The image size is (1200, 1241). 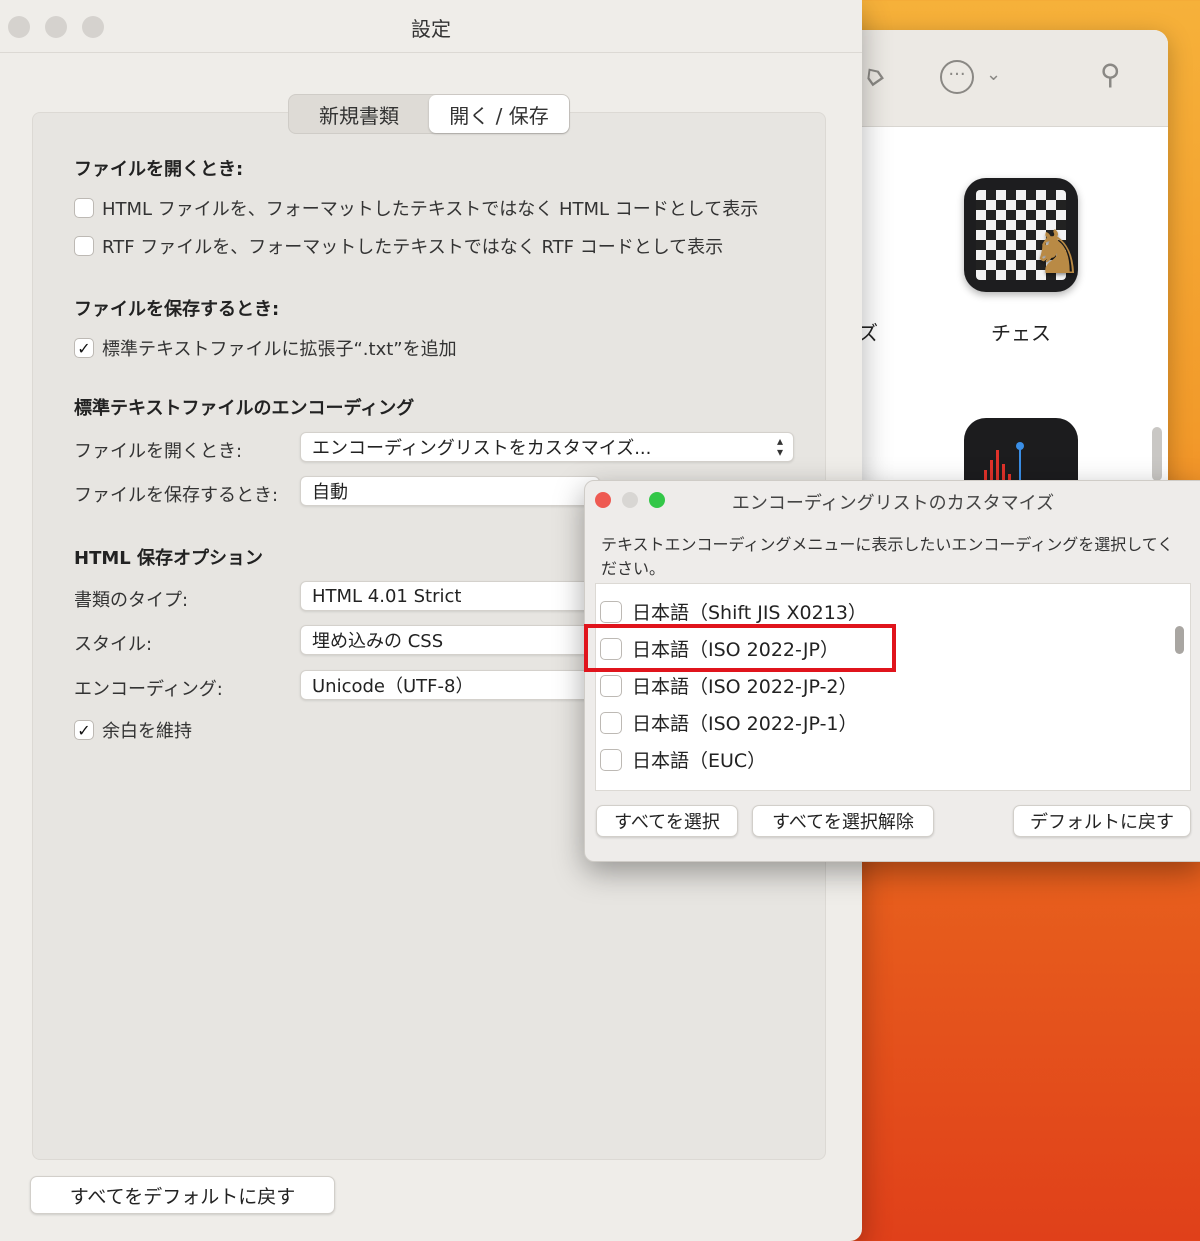 What do you see at coordinates (745, 687) in the screenshot?
I see `item-label: 日本語（ISO 2022-JP-2）` at bounding box center [745, 687].